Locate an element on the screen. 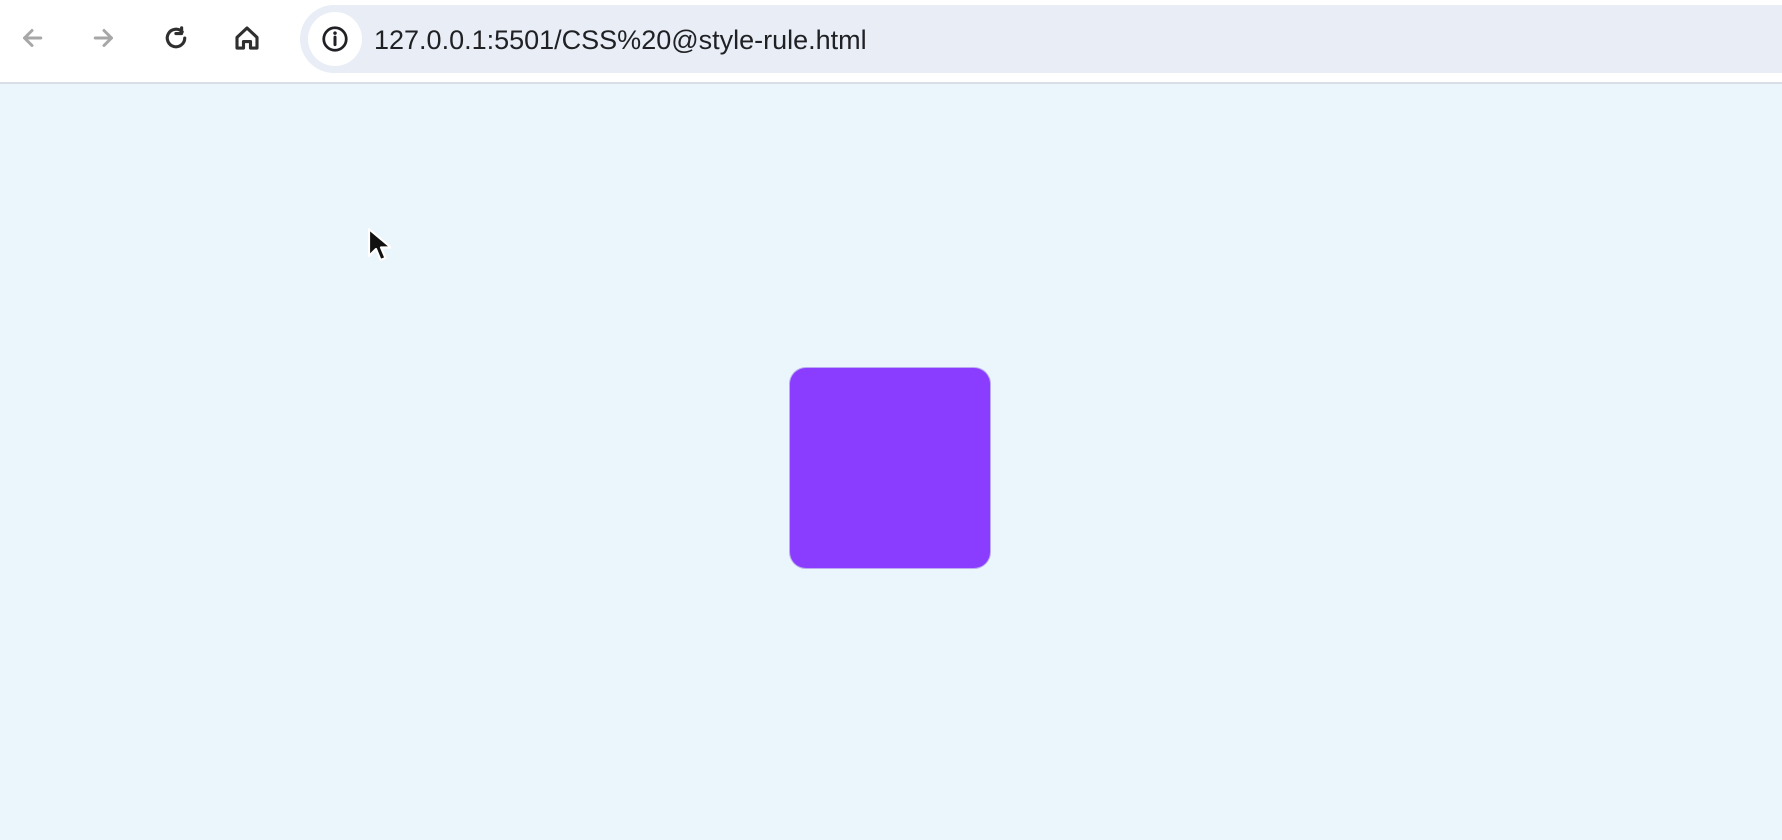  forward-button is located at coordinates (104, 38).